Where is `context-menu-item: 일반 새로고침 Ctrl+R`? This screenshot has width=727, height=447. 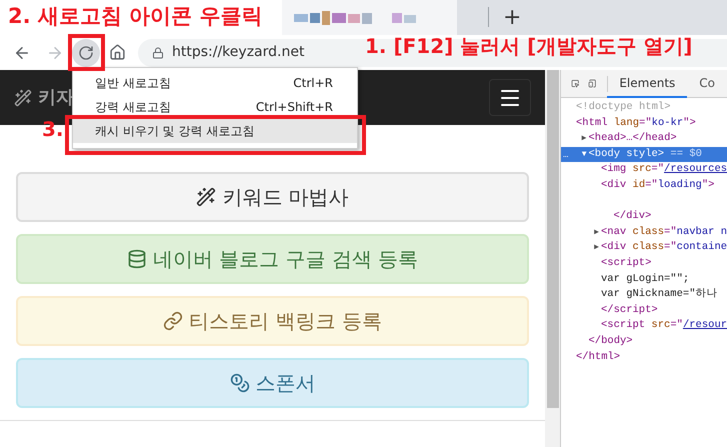
context-menu-item: 일반 새로고침 Ctrl+R is located at coordinates (215, 83).